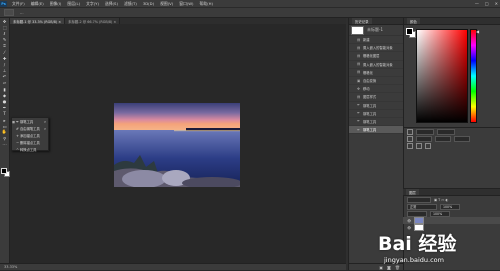  What do you see at coordinates (417, 213) in the screenshot?
I see `lock-options` at bounding box center [417, 213].